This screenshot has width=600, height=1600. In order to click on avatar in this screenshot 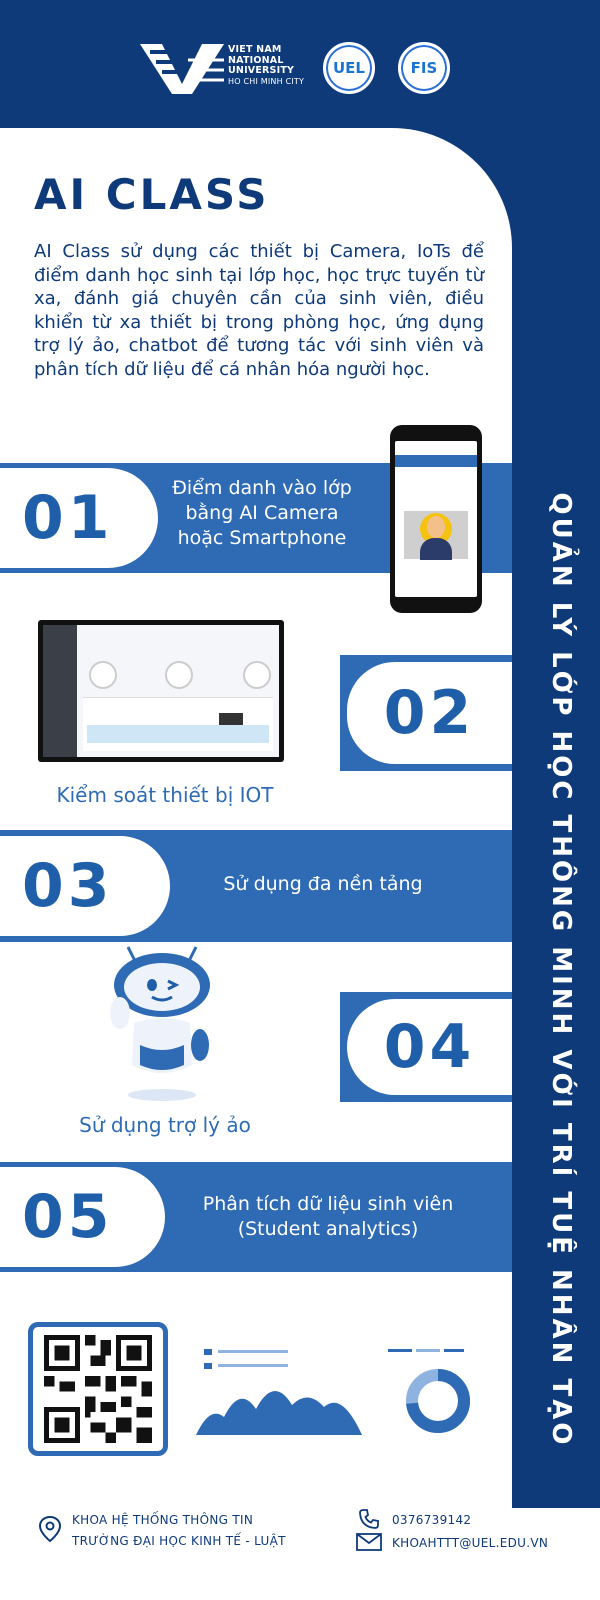, I will do `click(436, 535)`.